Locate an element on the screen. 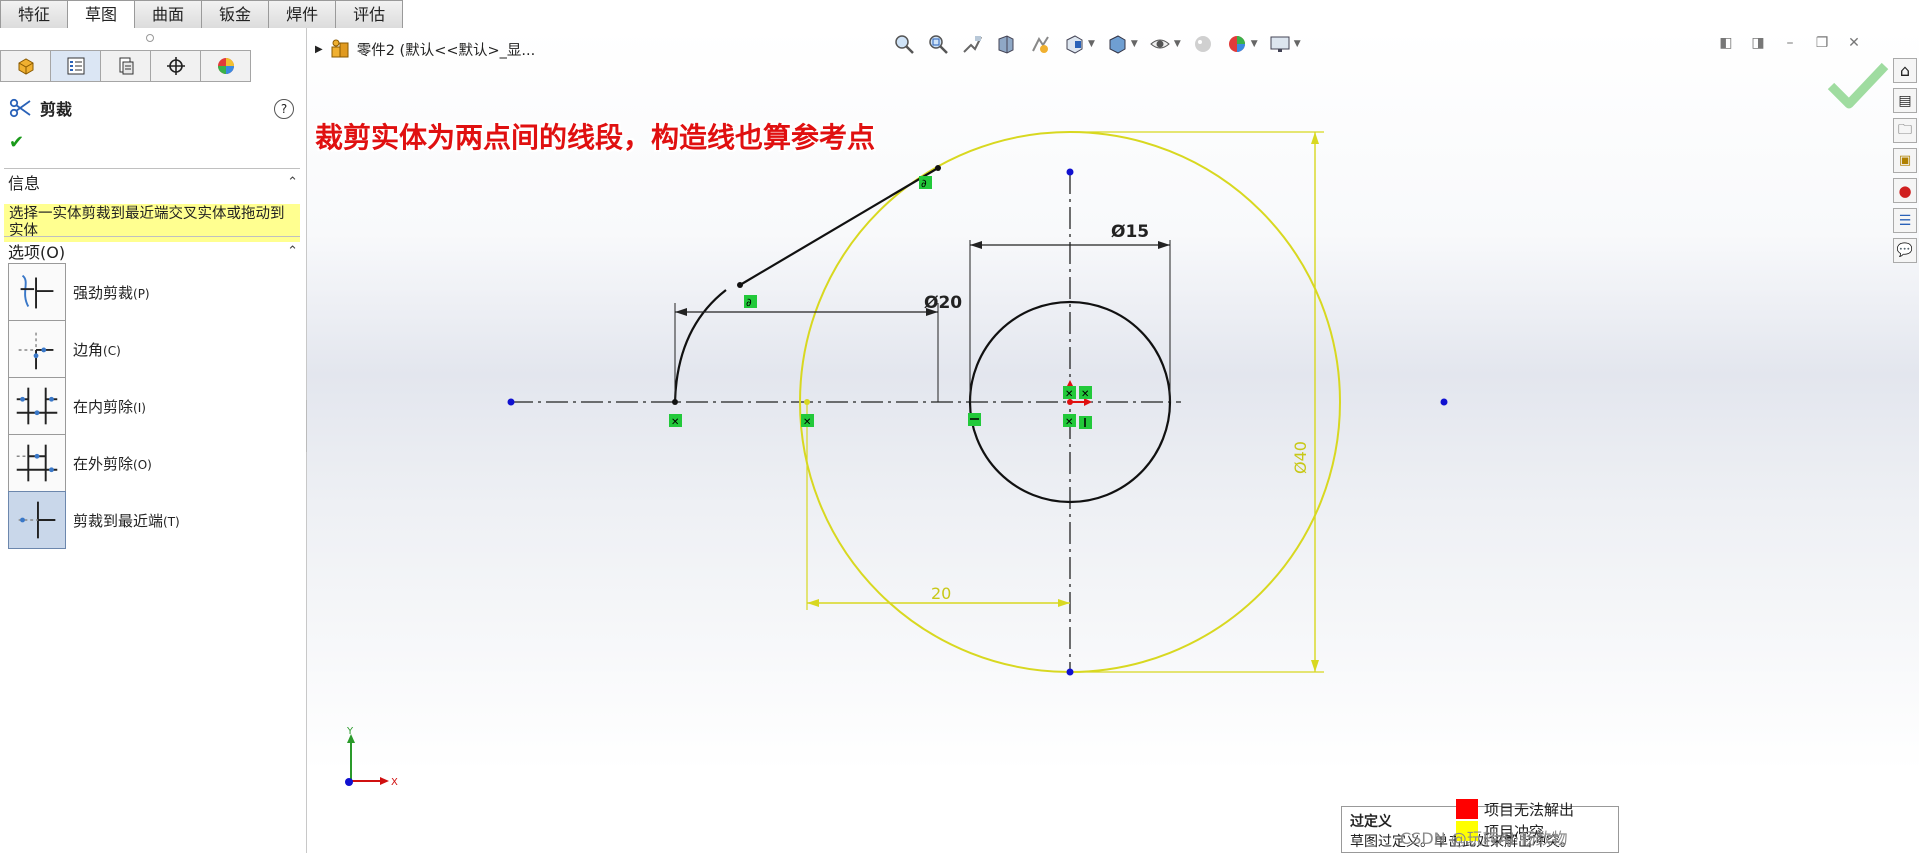 The height and width of the screenshot is (853, 1919). edit-appearance-button is located at coordinates (1203, 44).